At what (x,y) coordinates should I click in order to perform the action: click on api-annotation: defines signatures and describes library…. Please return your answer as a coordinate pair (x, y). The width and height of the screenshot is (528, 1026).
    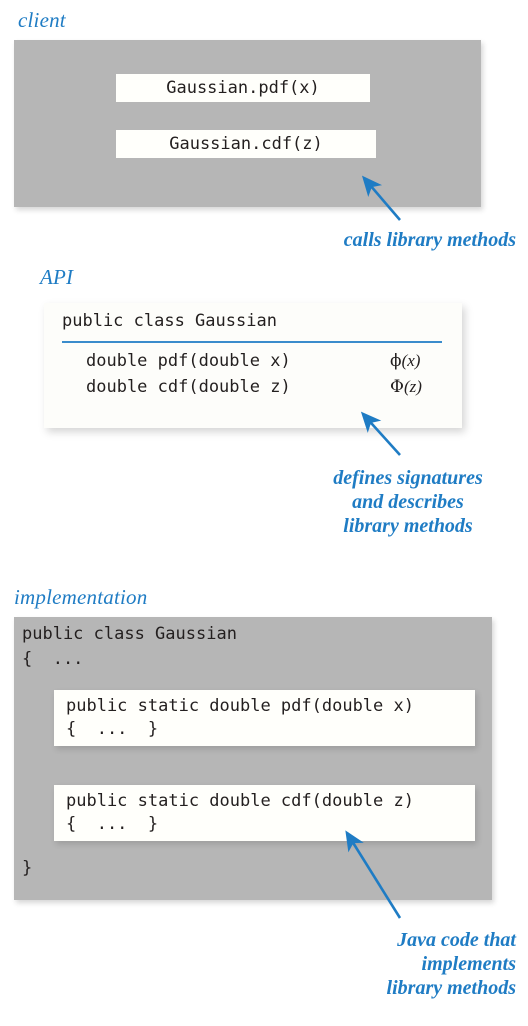
    Looking at the image, I should click on (408, 502).